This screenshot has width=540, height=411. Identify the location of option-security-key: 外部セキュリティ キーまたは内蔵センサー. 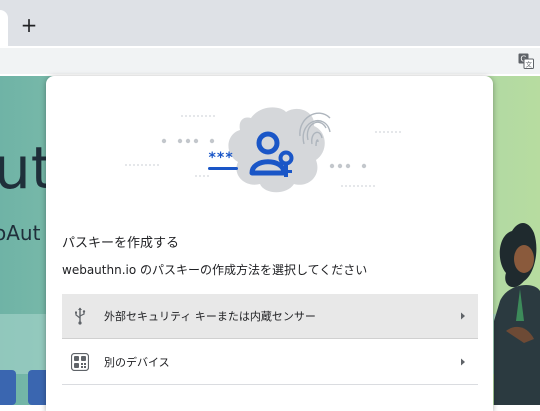
(270, 316).